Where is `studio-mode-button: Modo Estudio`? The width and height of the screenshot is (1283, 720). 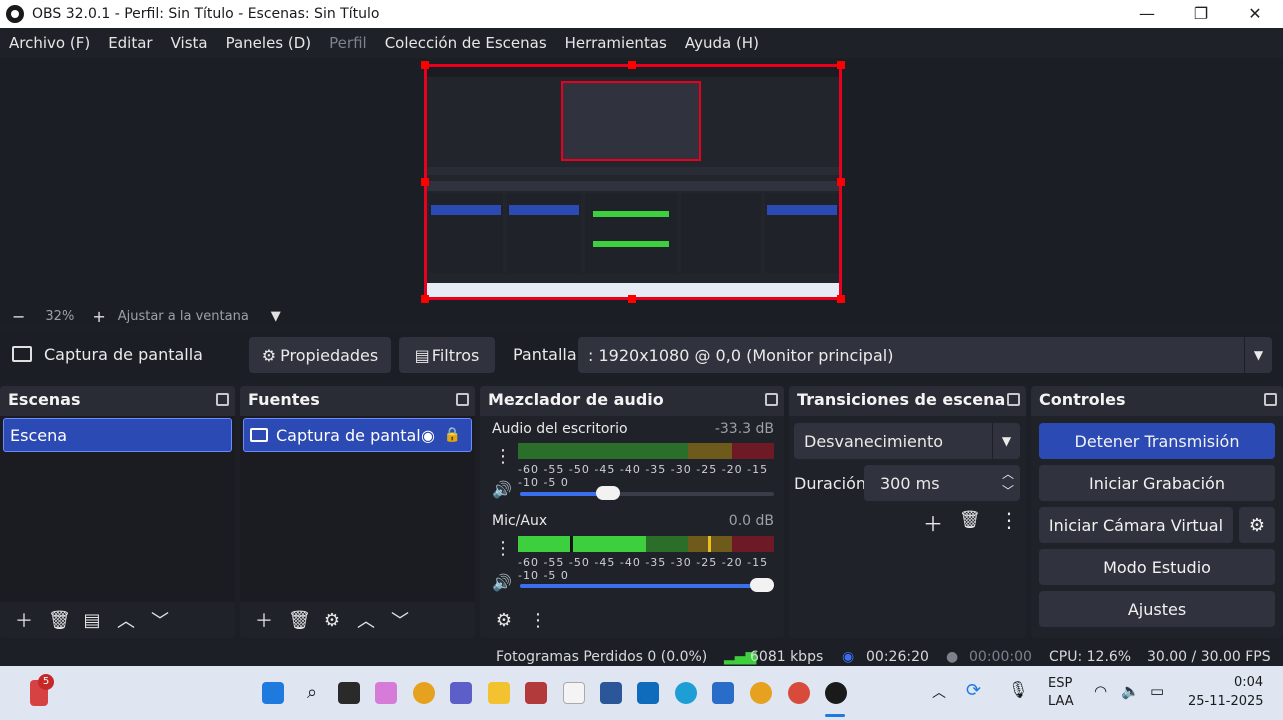 studio-mode-button: Modo Estudio is located at coordinates (1157, 567).